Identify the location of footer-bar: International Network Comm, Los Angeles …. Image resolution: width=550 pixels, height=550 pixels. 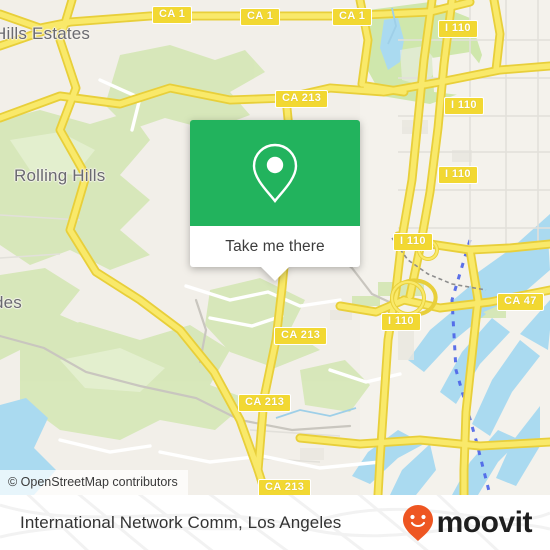
(275, 522).